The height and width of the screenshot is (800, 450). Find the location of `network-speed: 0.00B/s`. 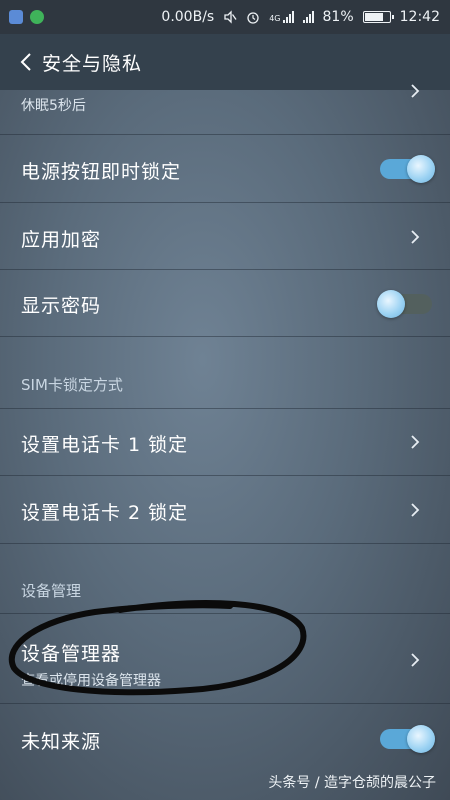

network-speed: 0.00B/s is located at coordinates (188, 17).